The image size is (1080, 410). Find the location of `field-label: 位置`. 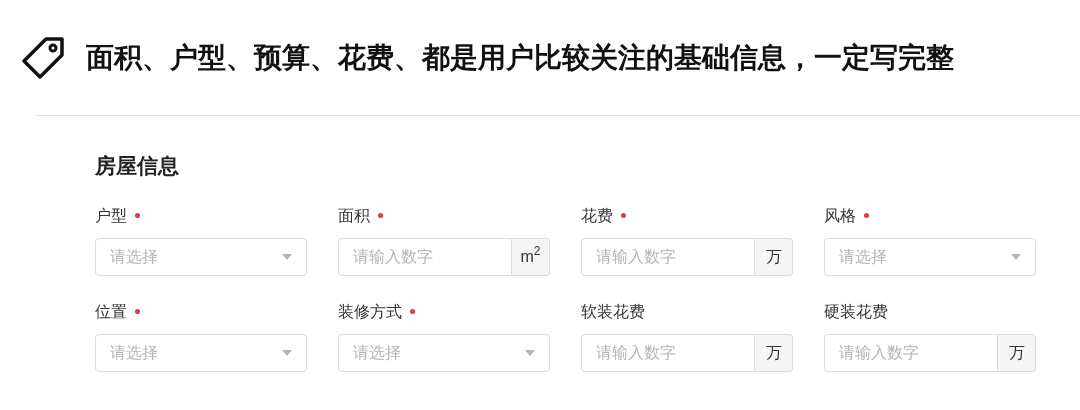

field-label: 位置 is located at coordinates (111, 311).